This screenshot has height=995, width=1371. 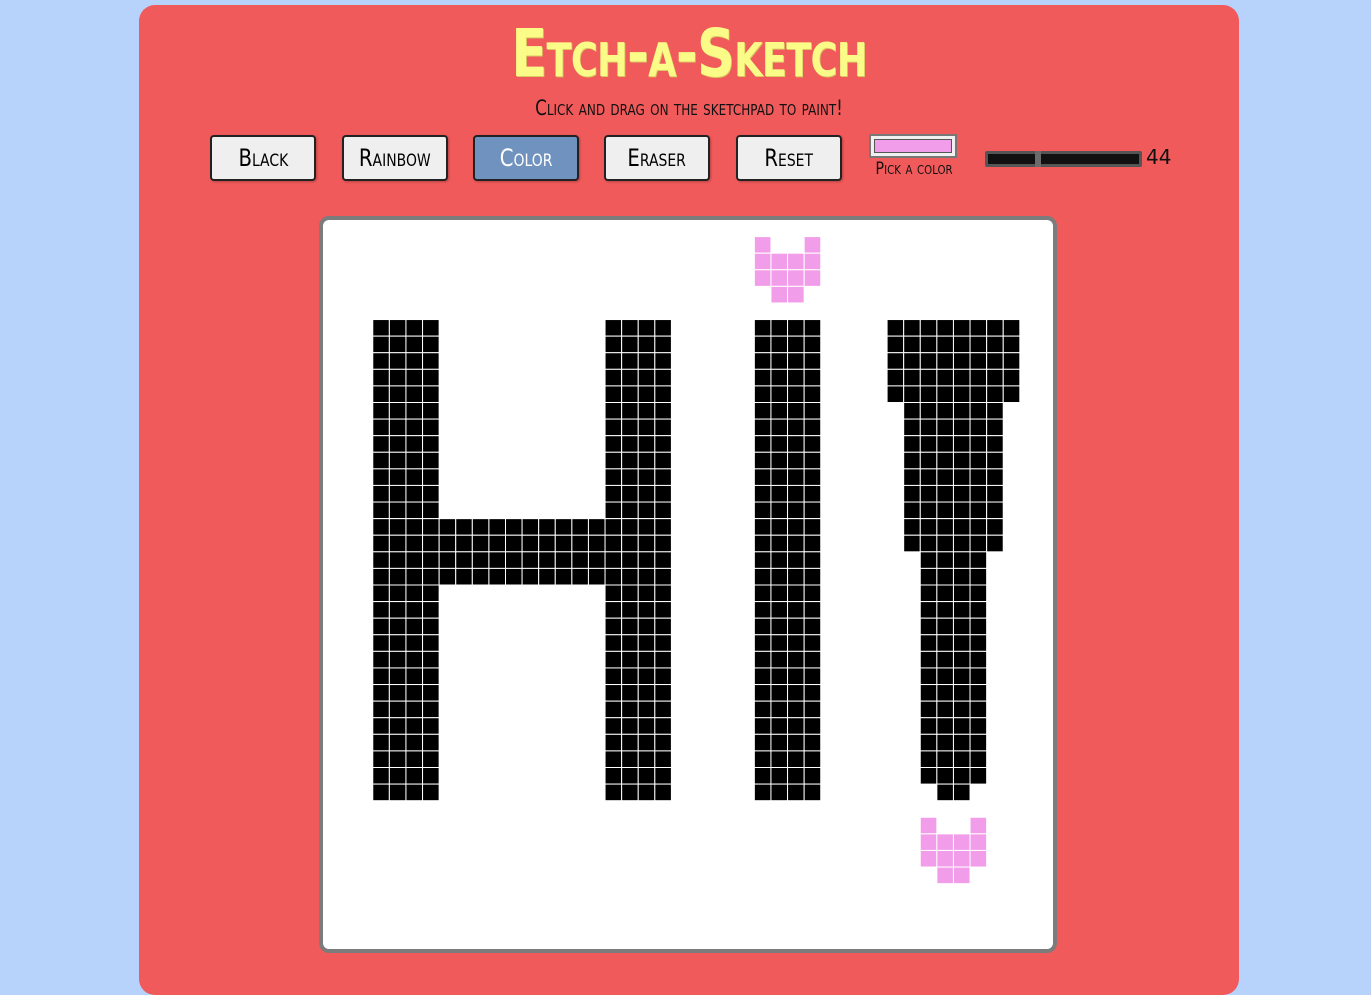 What do you see at coordinates (657, 158) in the screenshot?
I see `eraser-button: Eraser` at bounding box center [657, 158].